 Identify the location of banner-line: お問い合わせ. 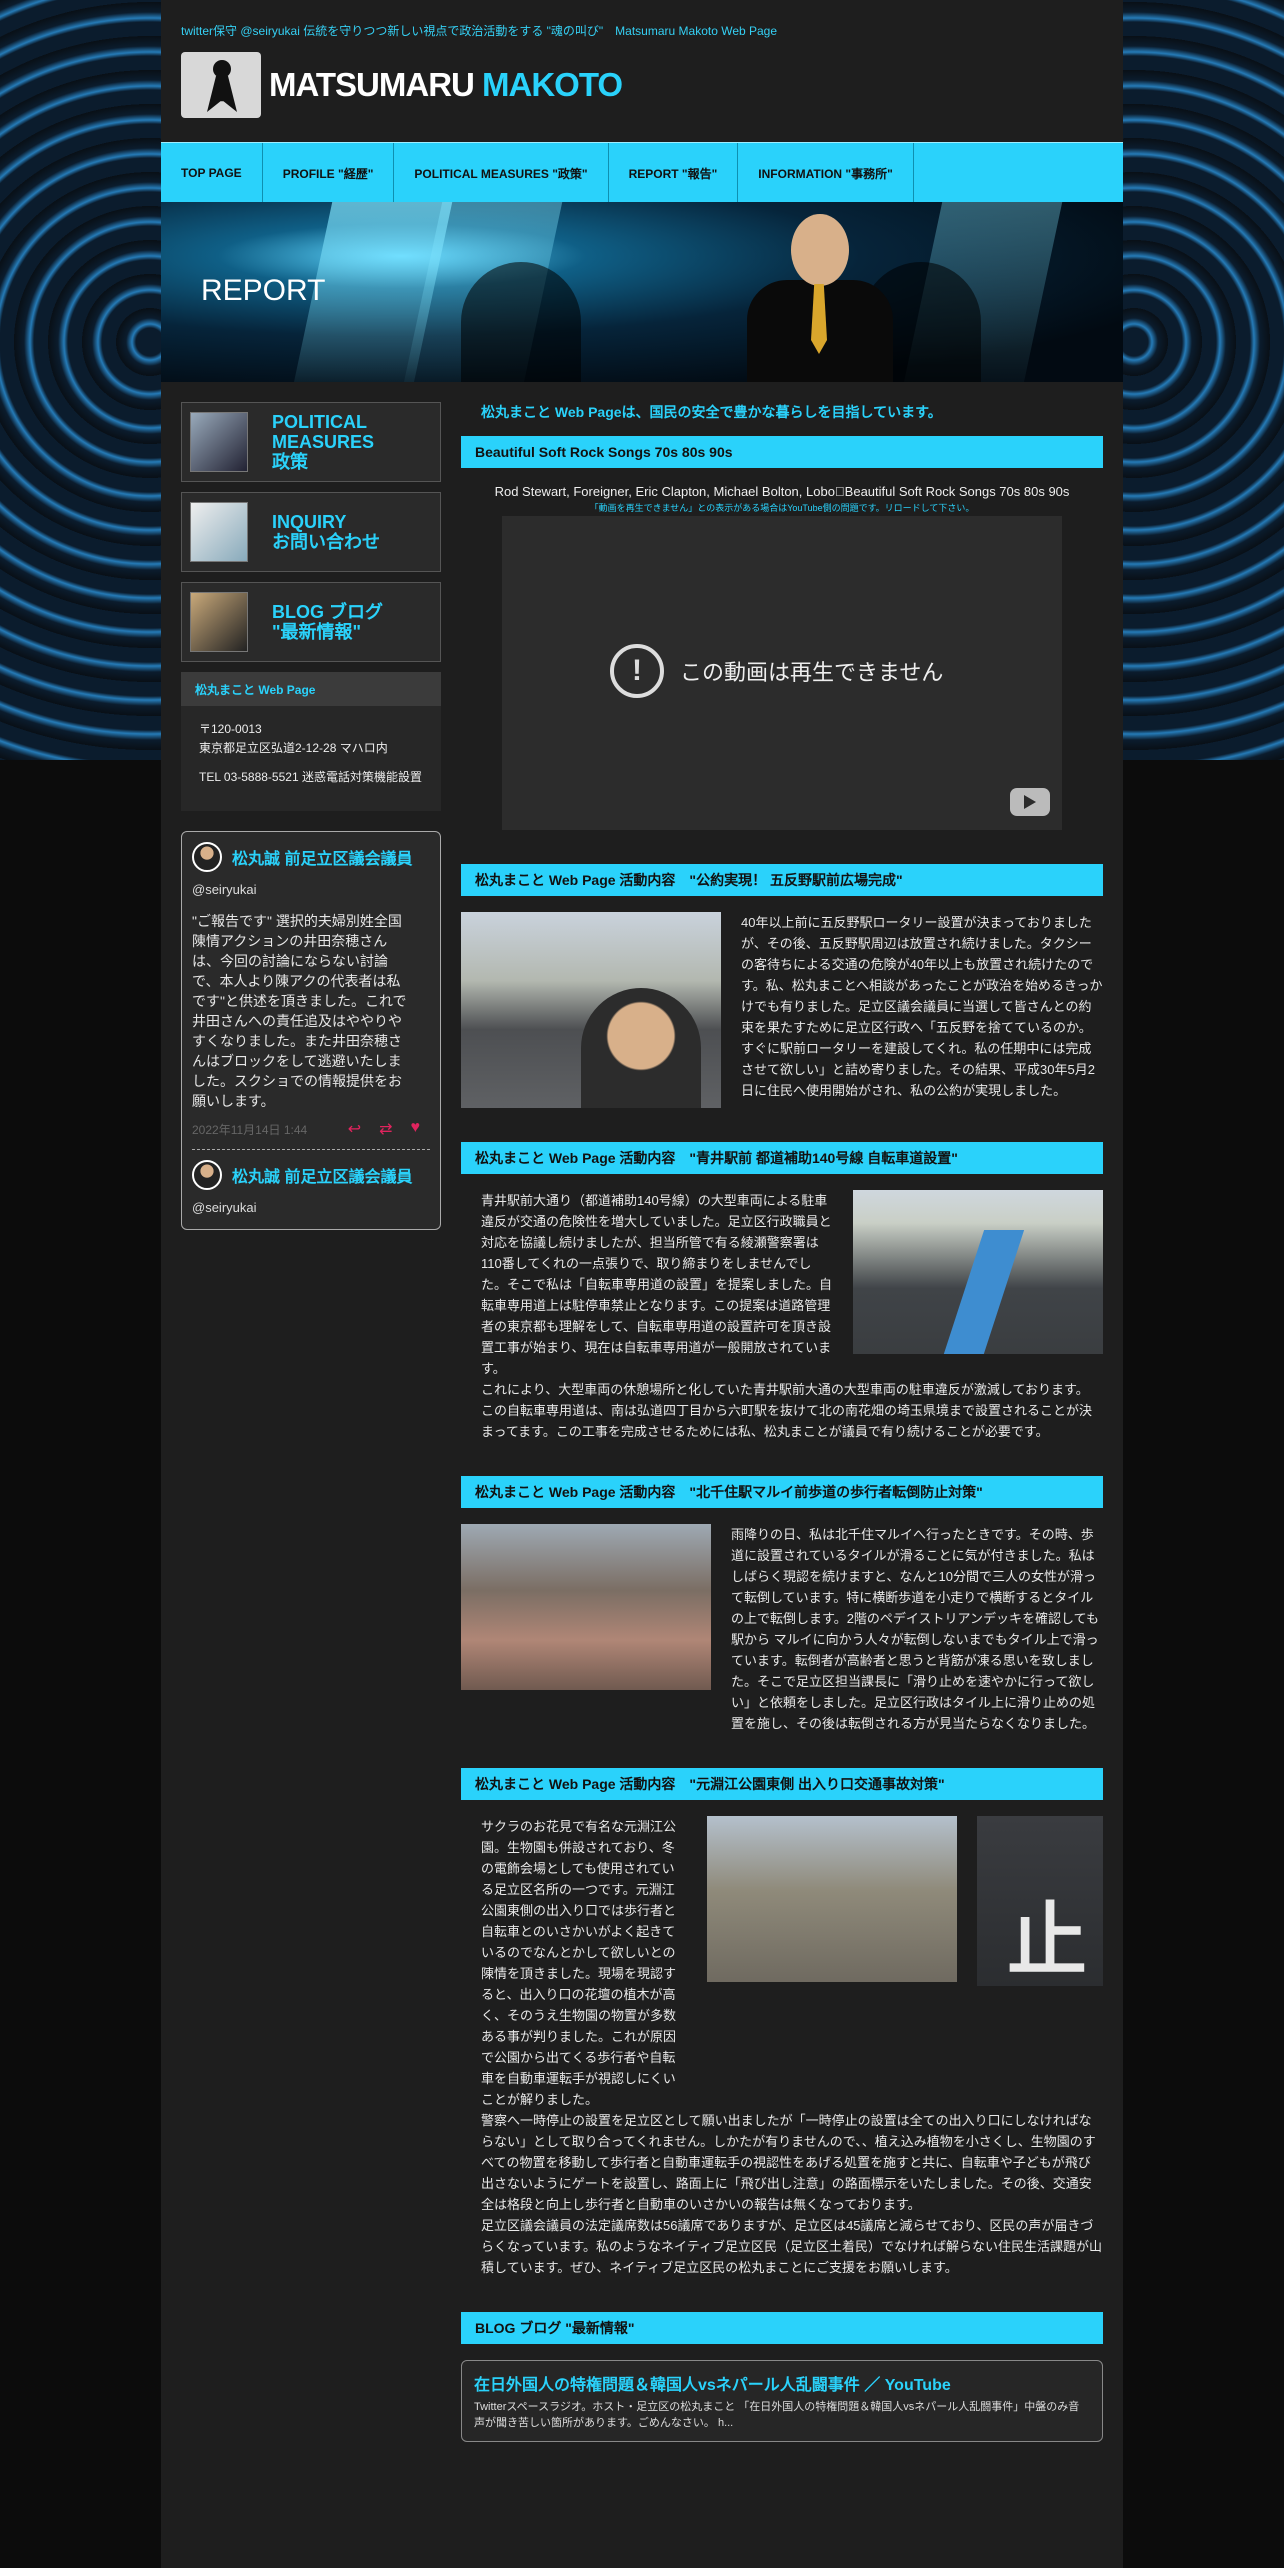
(326, 542).